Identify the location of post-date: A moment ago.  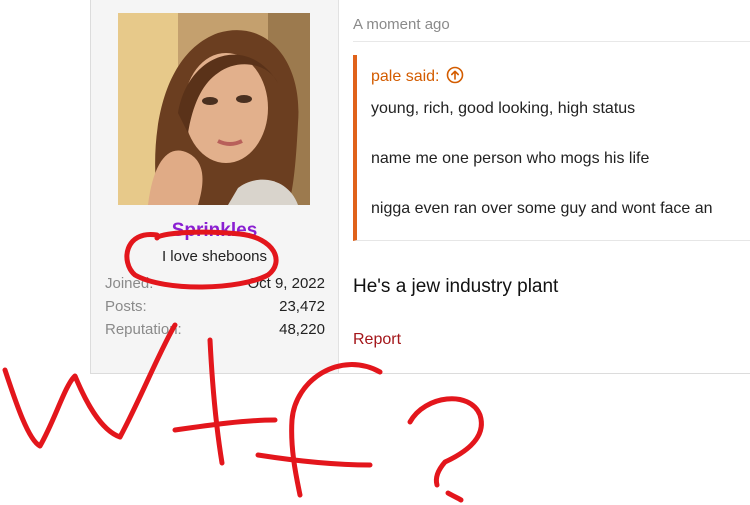
(401, 24).